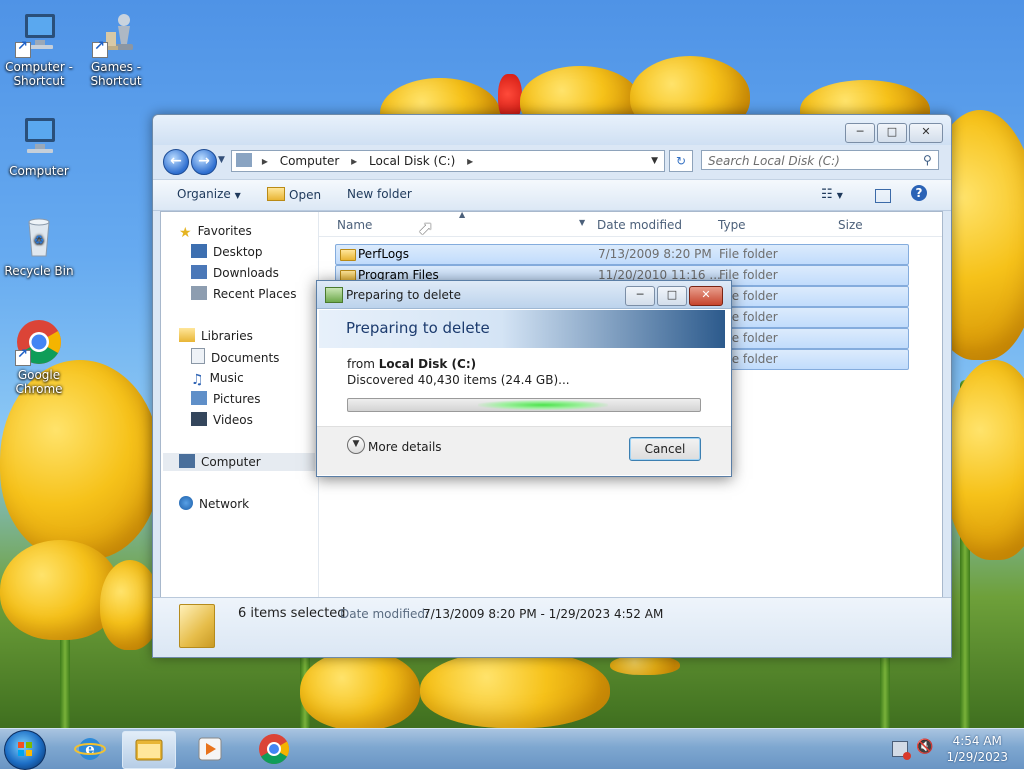  What do you see at coordinates (552, 130) in the screenshot?
I see `explorer-titlebar` at bounding box center [552, 130].